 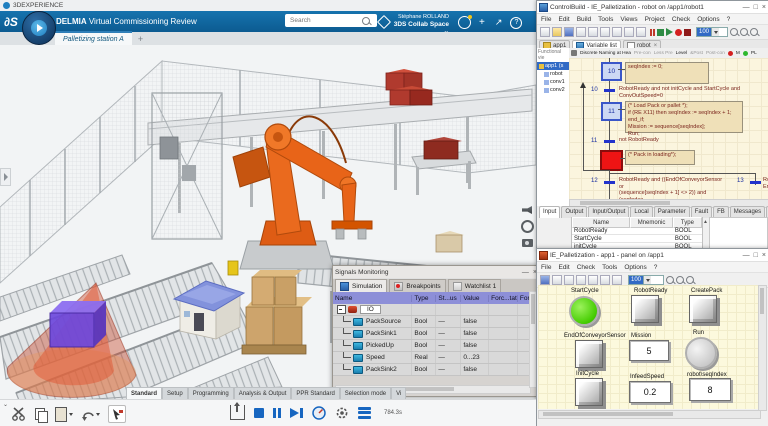 What do you see at coordinates (449, 298) in the screenshot?
I see `col-status: St...us` at bounding box center [449, 298].